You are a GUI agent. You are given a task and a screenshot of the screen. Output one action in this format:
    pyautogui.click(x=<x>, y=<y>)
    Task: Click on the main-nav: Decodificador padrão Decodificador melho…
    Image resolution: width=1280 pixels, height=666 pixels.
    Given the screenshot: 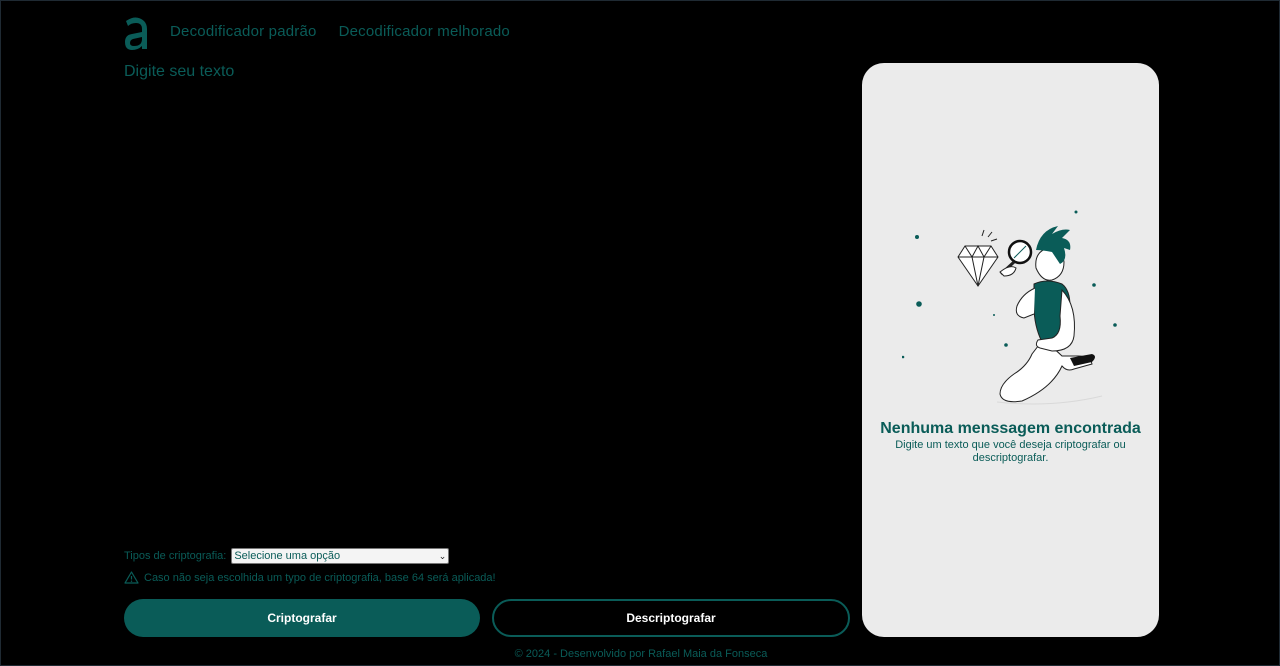 What is the action you would take?
    pyautogui.click(x=340, y=31)
    